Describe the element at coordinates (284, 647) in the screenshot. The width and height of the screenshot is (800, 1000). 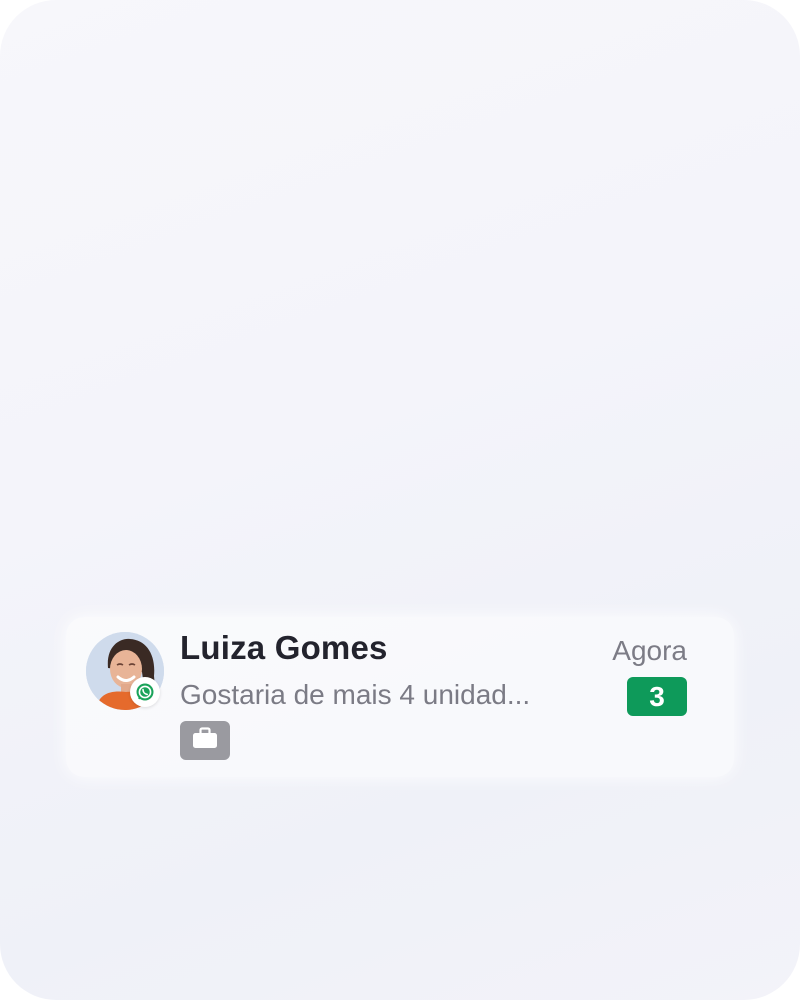
I see `contact-name: Luiza Gomes` at that location.